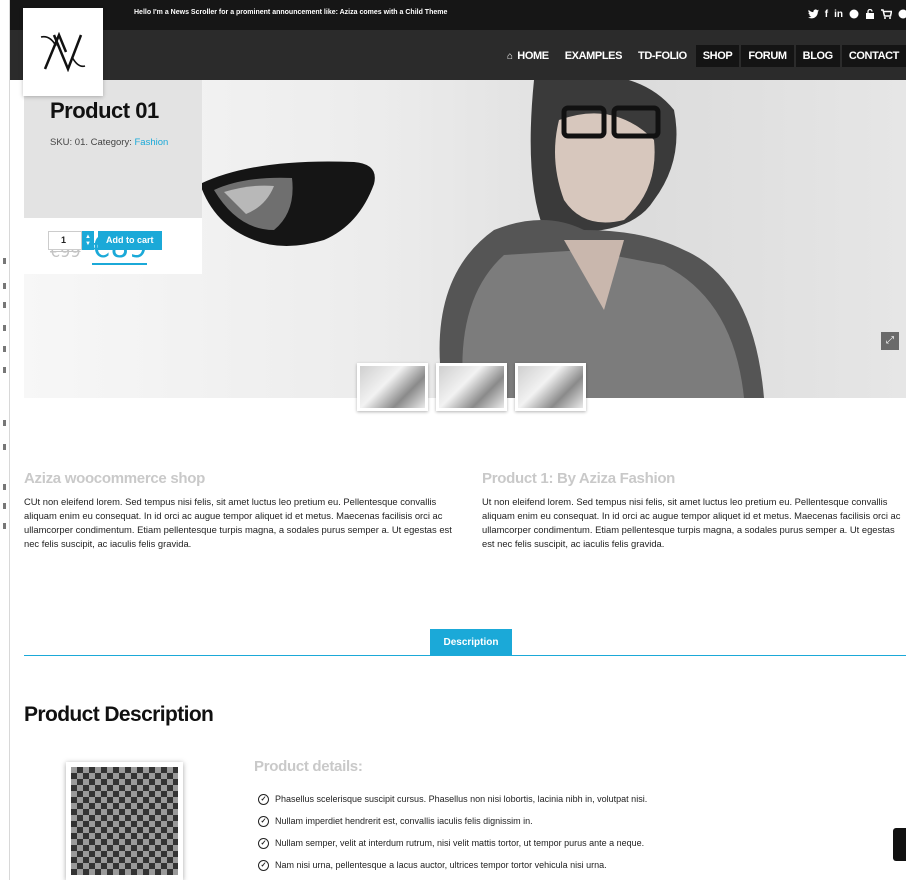 The width and height of the screenshot is (906, 880). Describe the element at coordinates (813, 15) in the screenshot. I see `twitter-icon` at that location.